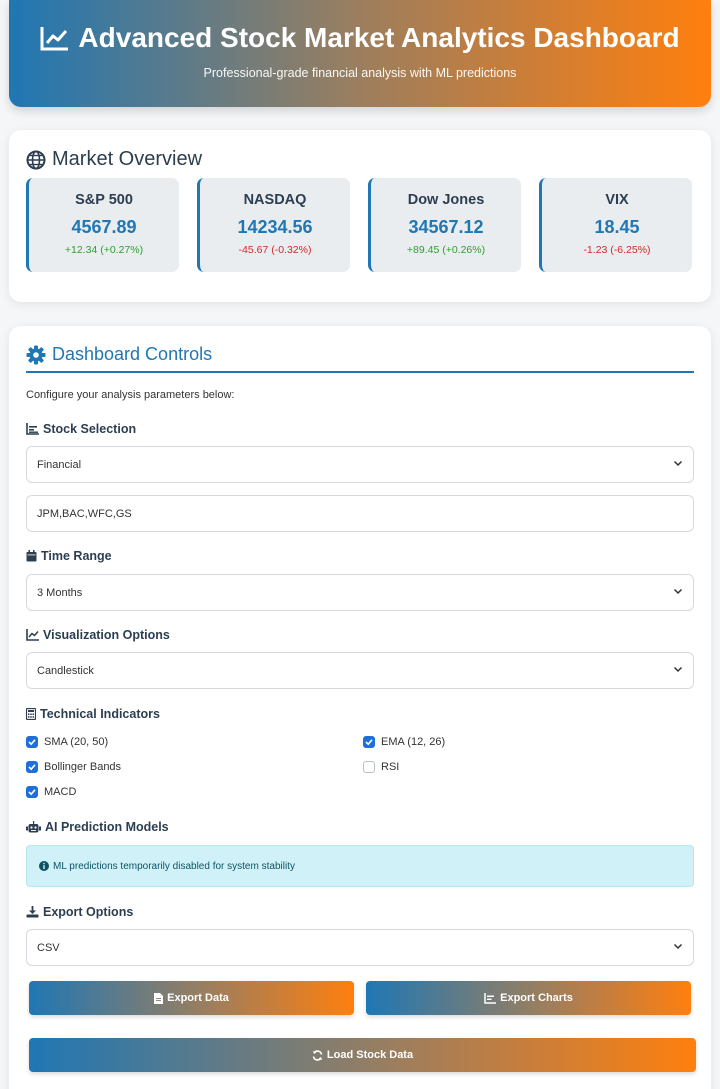 This screenshot has height=1089, width=720. Describe the element at coordinates (98, 635) in the screenshot. I see `visualization-options-label: Visualization Options` at that location.